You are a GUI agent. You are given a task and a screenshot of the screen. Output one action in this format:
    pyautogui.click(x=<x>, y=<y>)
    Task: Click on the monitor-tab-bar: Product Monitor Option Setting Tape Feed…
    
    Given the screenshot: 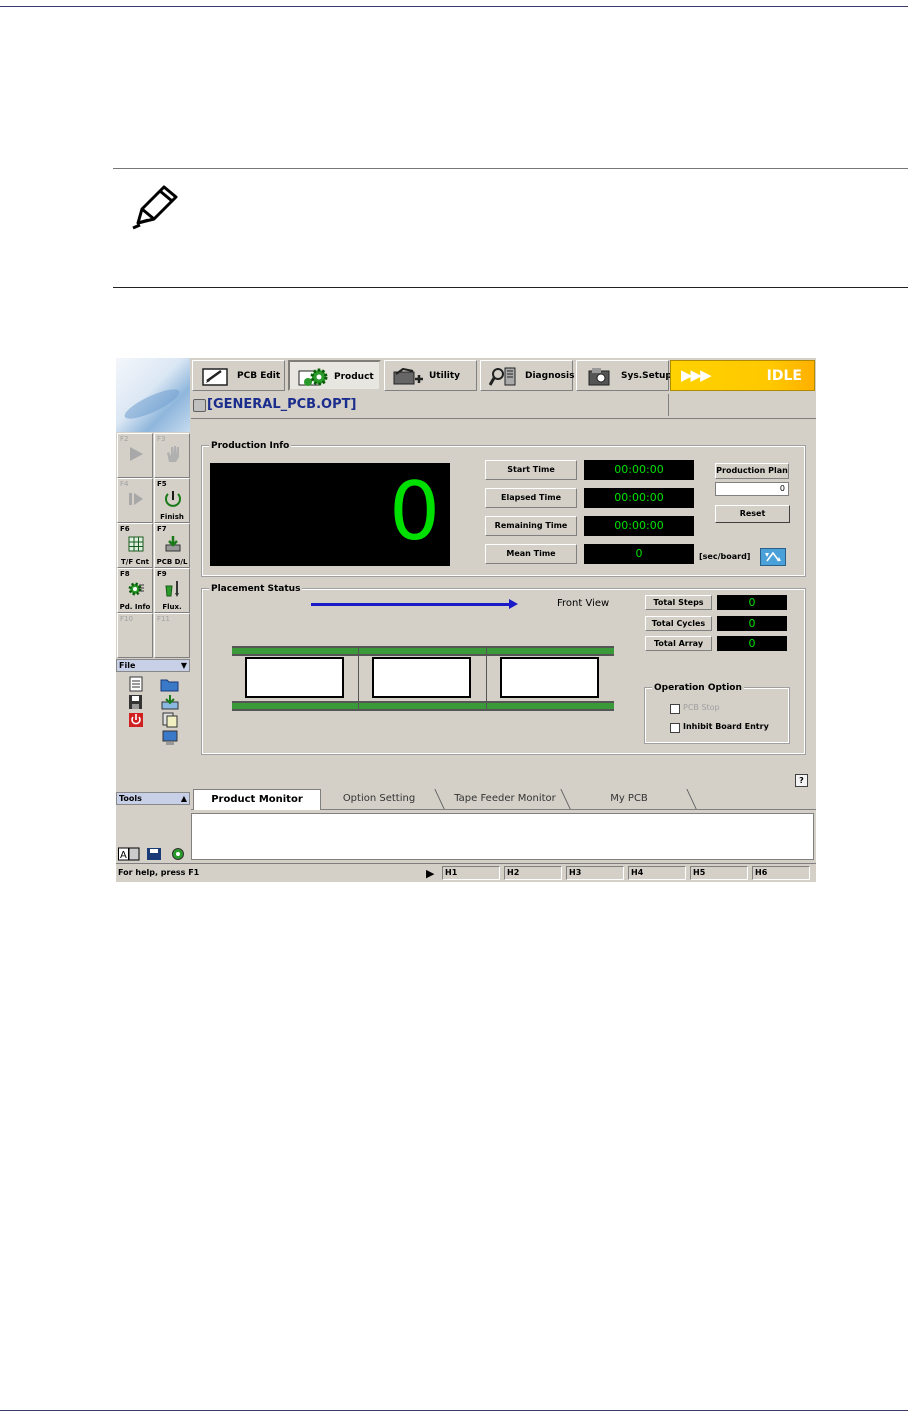 What is the action you would take?
    pyautogui.click(x=503, y=799)
    